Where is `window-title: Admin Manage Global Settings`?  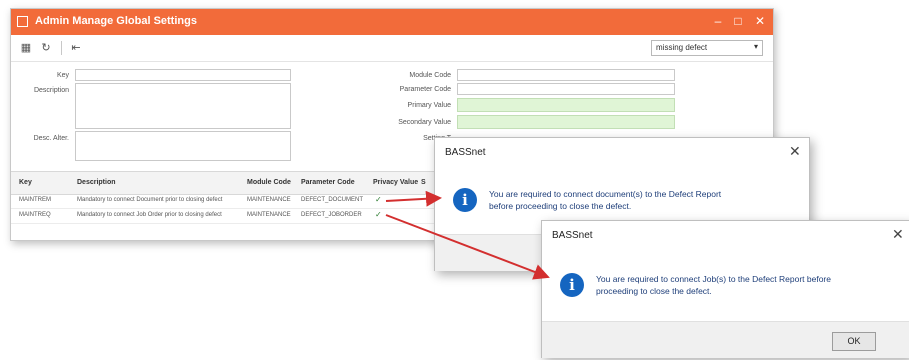
window-title: Admin Manage Global Settings is located at coordinates (116, 21).